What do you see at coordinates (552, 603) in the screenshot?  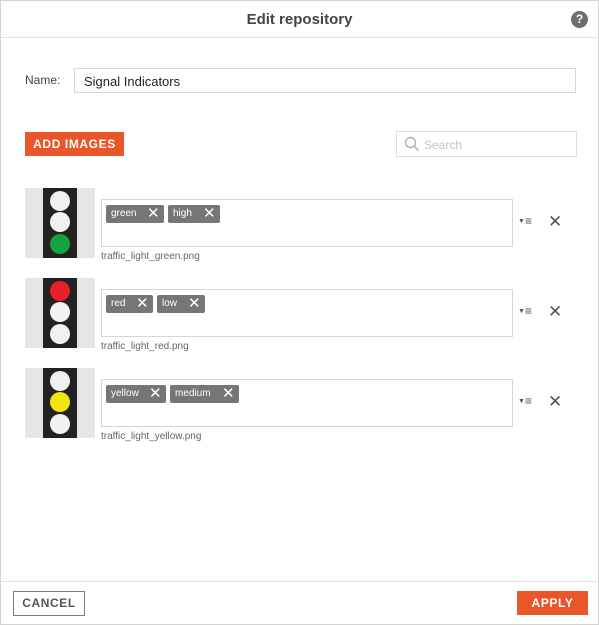 I see `apply-button: APPLY` at bounding box center [552, 603].